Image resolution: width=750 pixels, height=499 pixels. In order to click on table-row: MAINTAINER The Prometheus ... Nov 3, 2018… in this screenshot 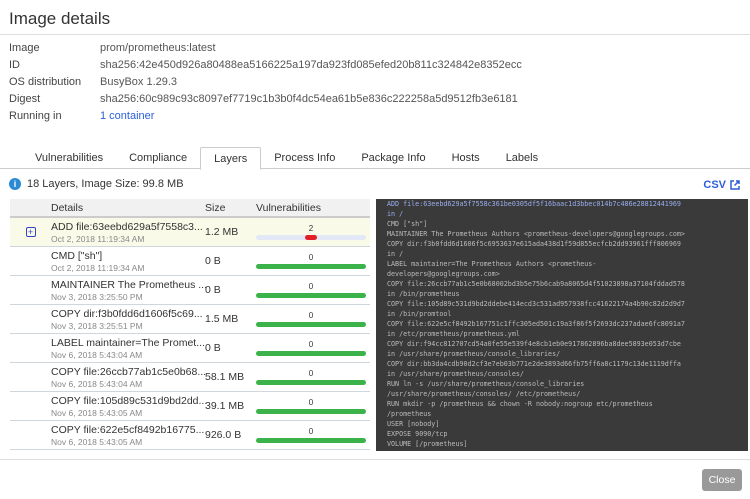, I will do `click(190, 290)`.